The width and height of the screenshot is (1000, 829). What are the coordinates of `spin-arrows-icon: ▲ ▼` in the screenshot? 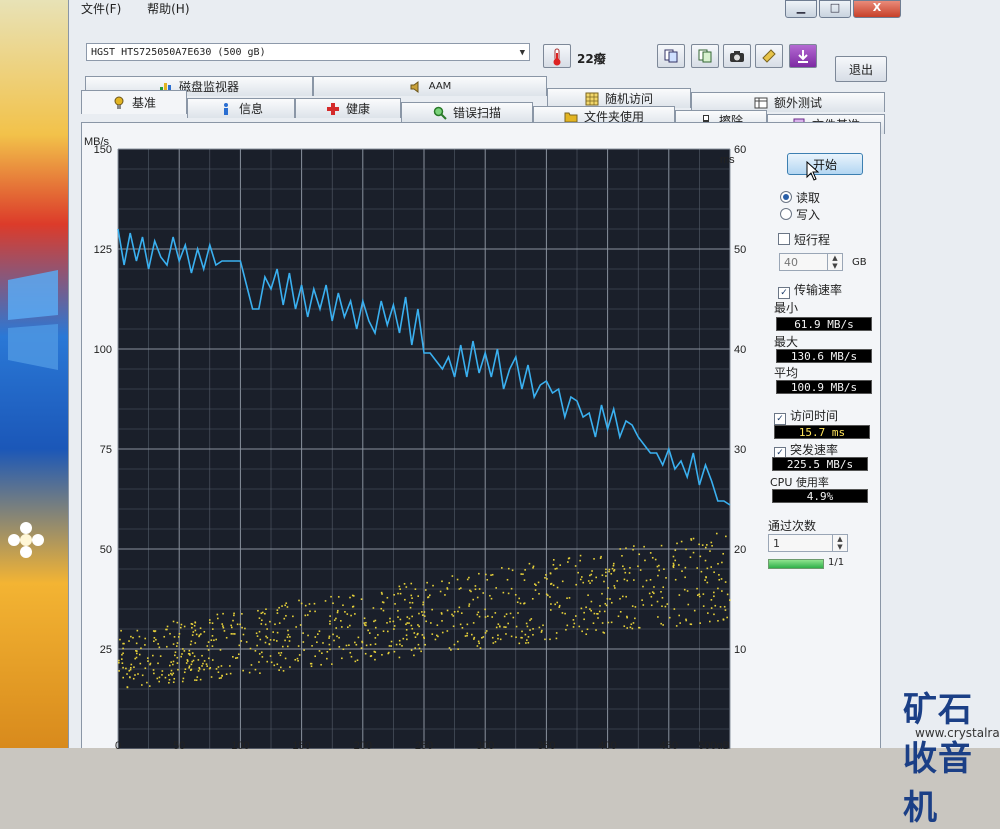 It's located at (834, 262).